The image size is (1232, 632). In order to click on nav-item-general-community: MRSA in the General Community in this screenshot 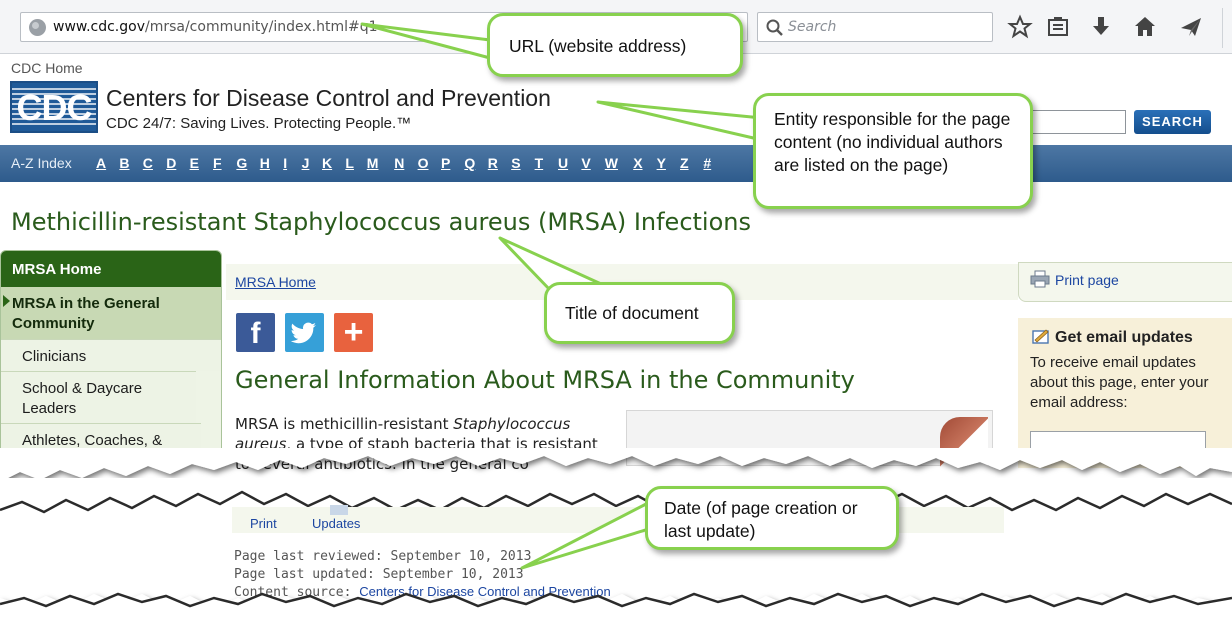, I will do `click(111, 313)`.